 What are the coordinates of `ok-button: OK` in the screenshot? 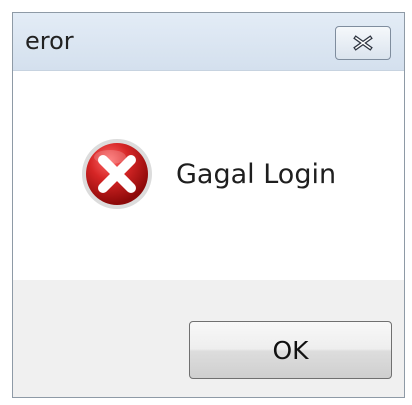 It's located at (290, 350).